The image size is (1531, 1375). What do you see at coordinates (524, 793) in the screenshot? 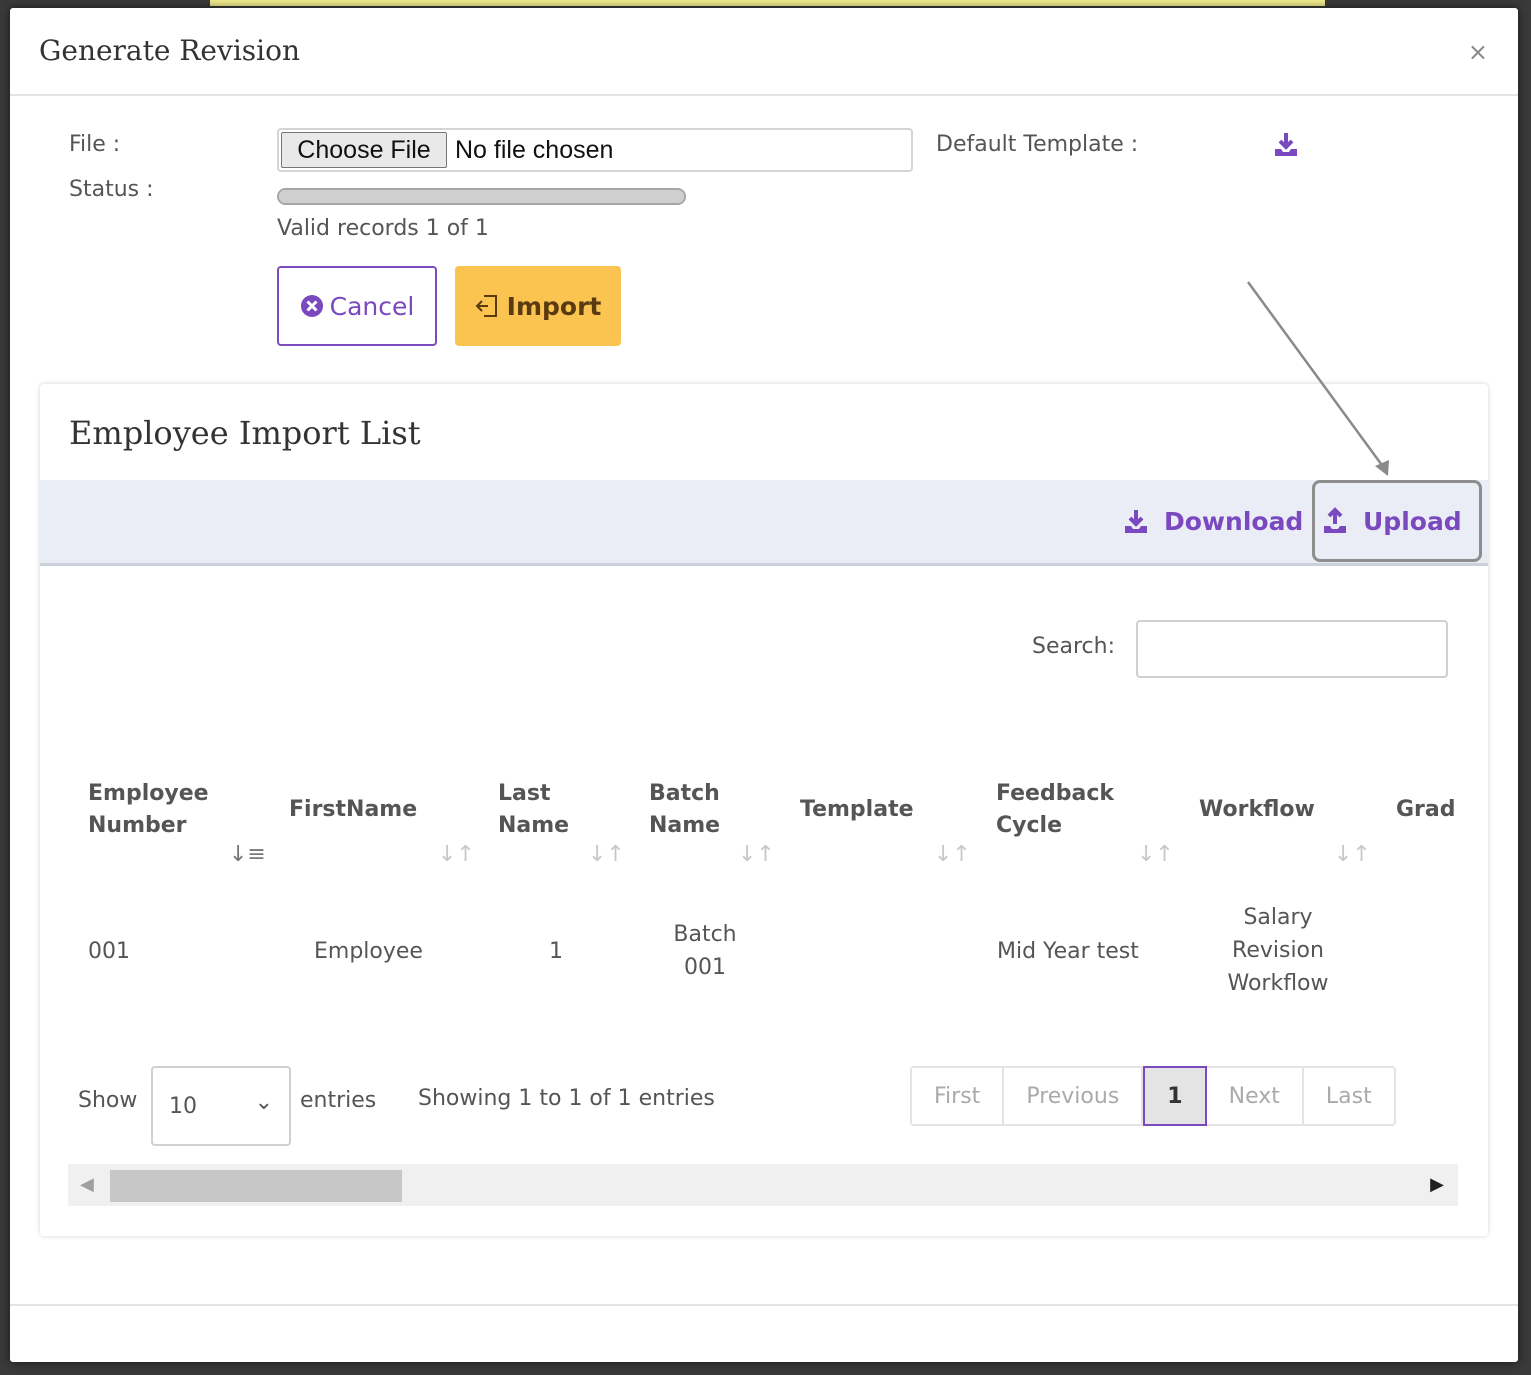
I see `col-last-name-line1: Last` at bounding box center [524, 793].